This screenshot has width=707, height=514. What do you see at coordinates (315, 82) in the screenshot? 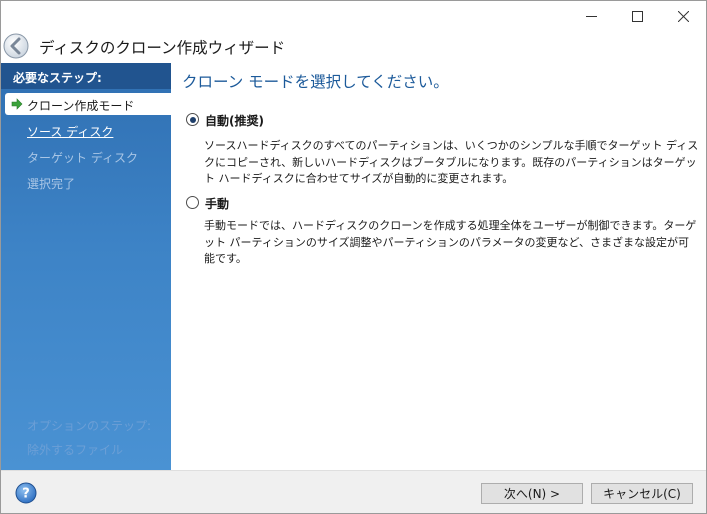
I see `page-title: クローン モードを選択してください。` at bounding box center [315, 82].